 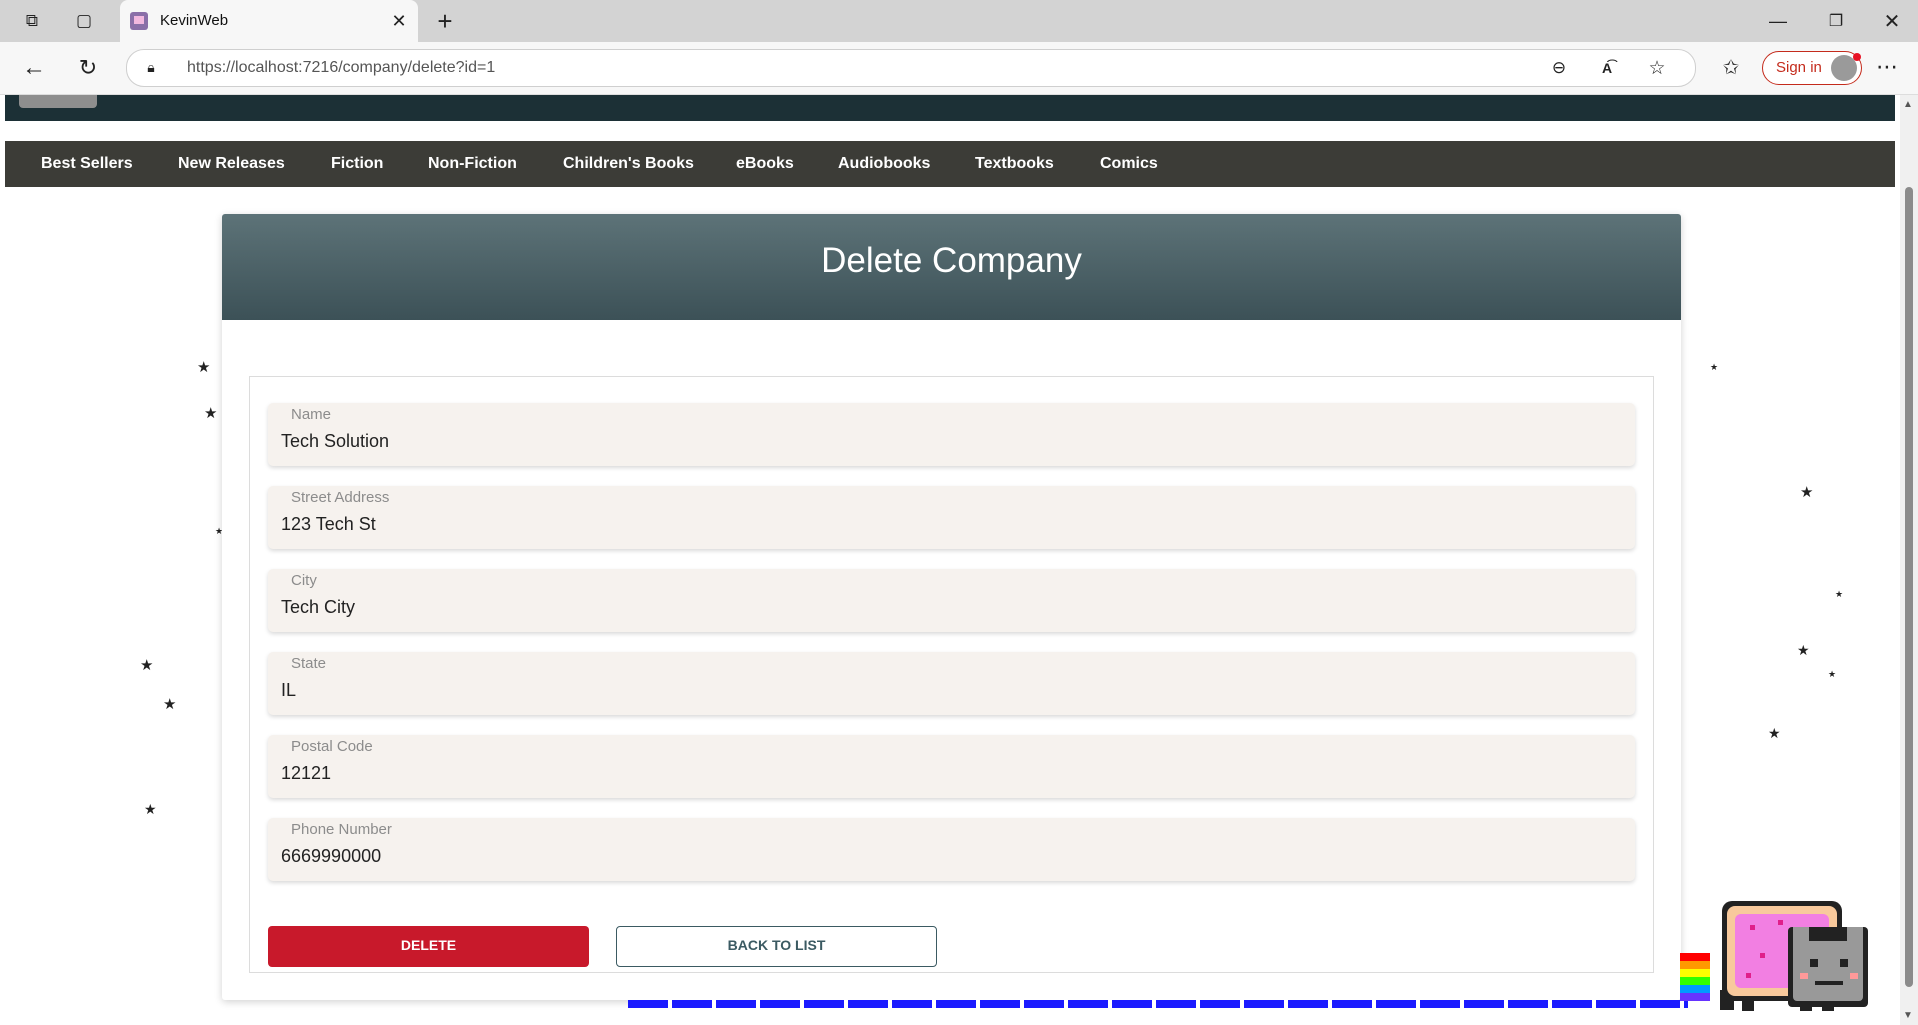 What do you see at coordinates (951, 434) in the screenshot?
I see `name-field: Name Tech Solution` at bounding box center [951, 434].